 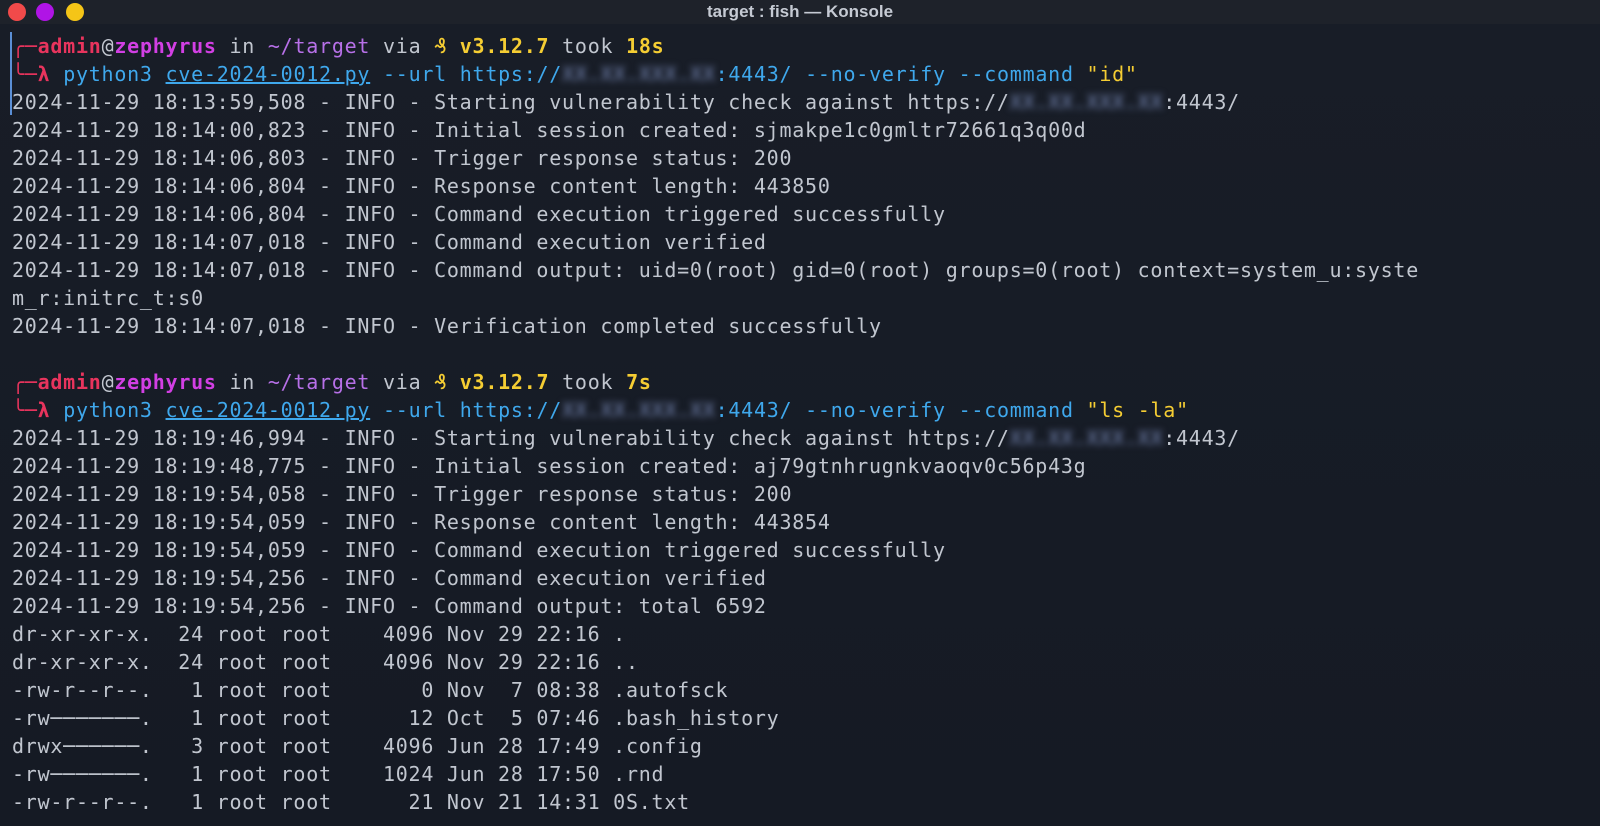 I want to click on window-title: target : fish — Konsole, so click(x=800, y=11).